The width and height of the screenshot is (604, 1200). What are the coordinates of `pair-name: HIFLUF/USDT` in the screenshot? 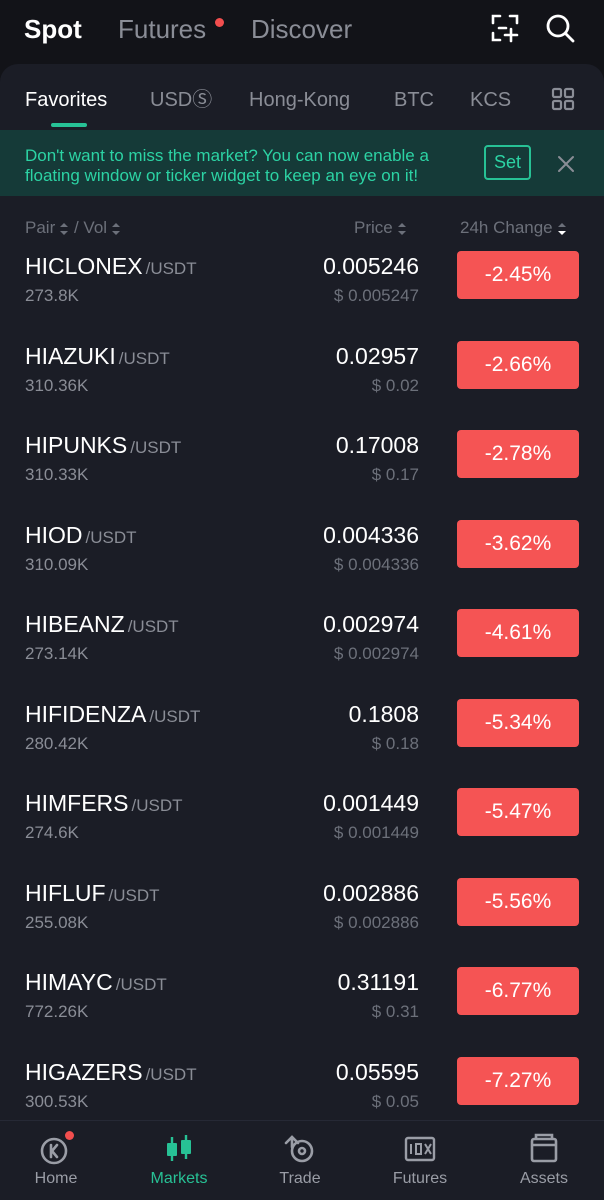 It's located at (92, 893).